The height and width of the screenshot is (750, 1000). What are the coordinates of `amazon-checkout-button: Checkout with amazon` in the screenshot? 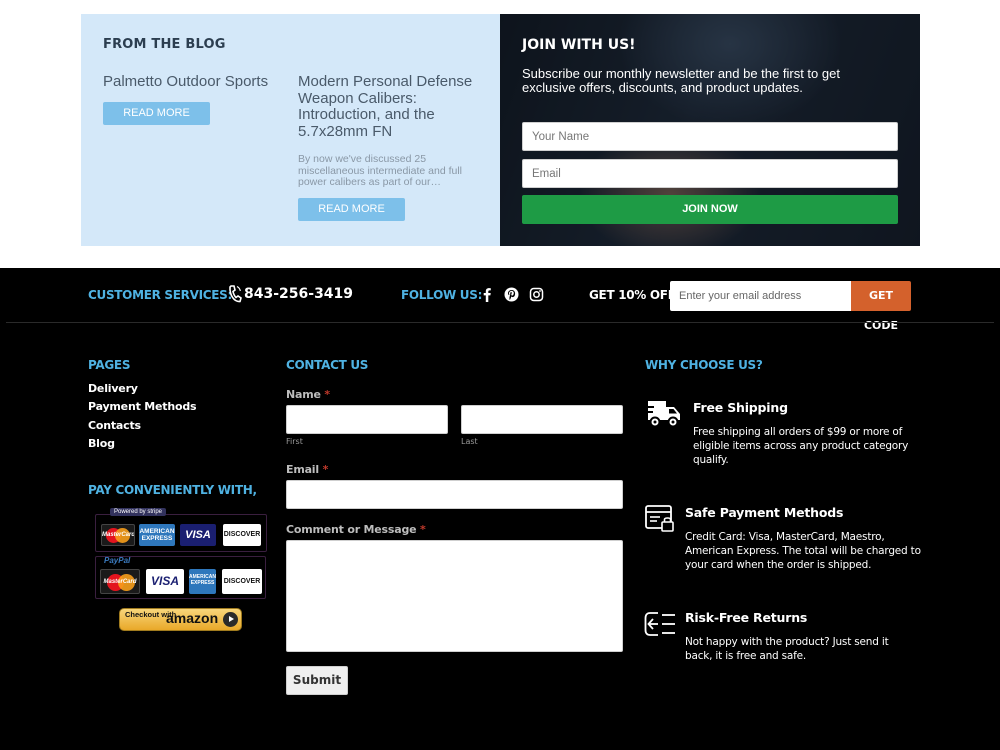 It's located at (180, 619).